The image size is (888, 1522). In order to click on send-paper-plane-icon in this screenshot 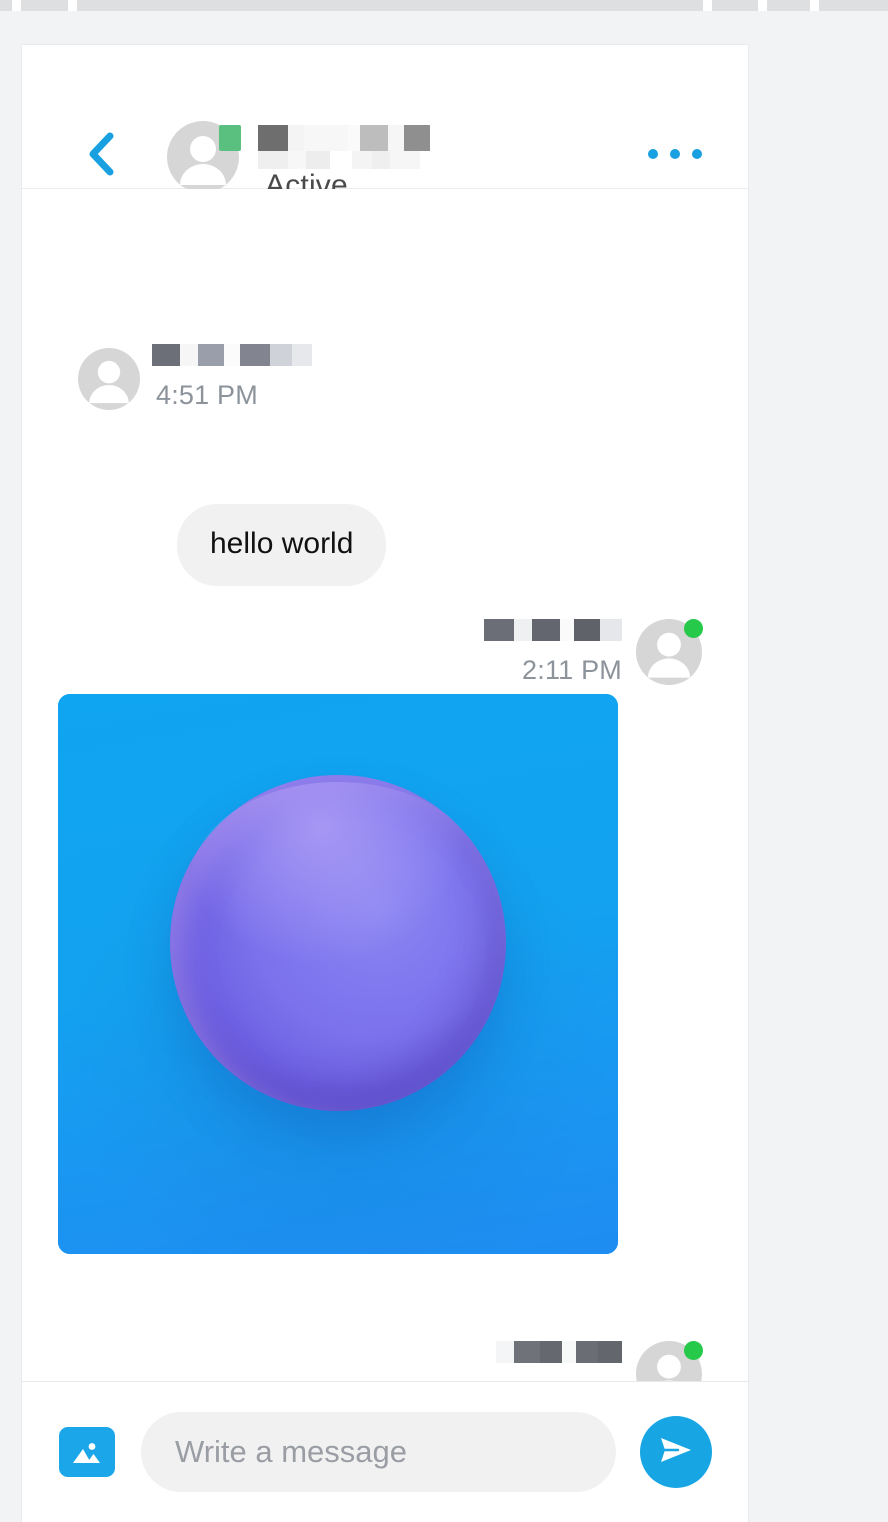, I will do `click(676, 1452)`.